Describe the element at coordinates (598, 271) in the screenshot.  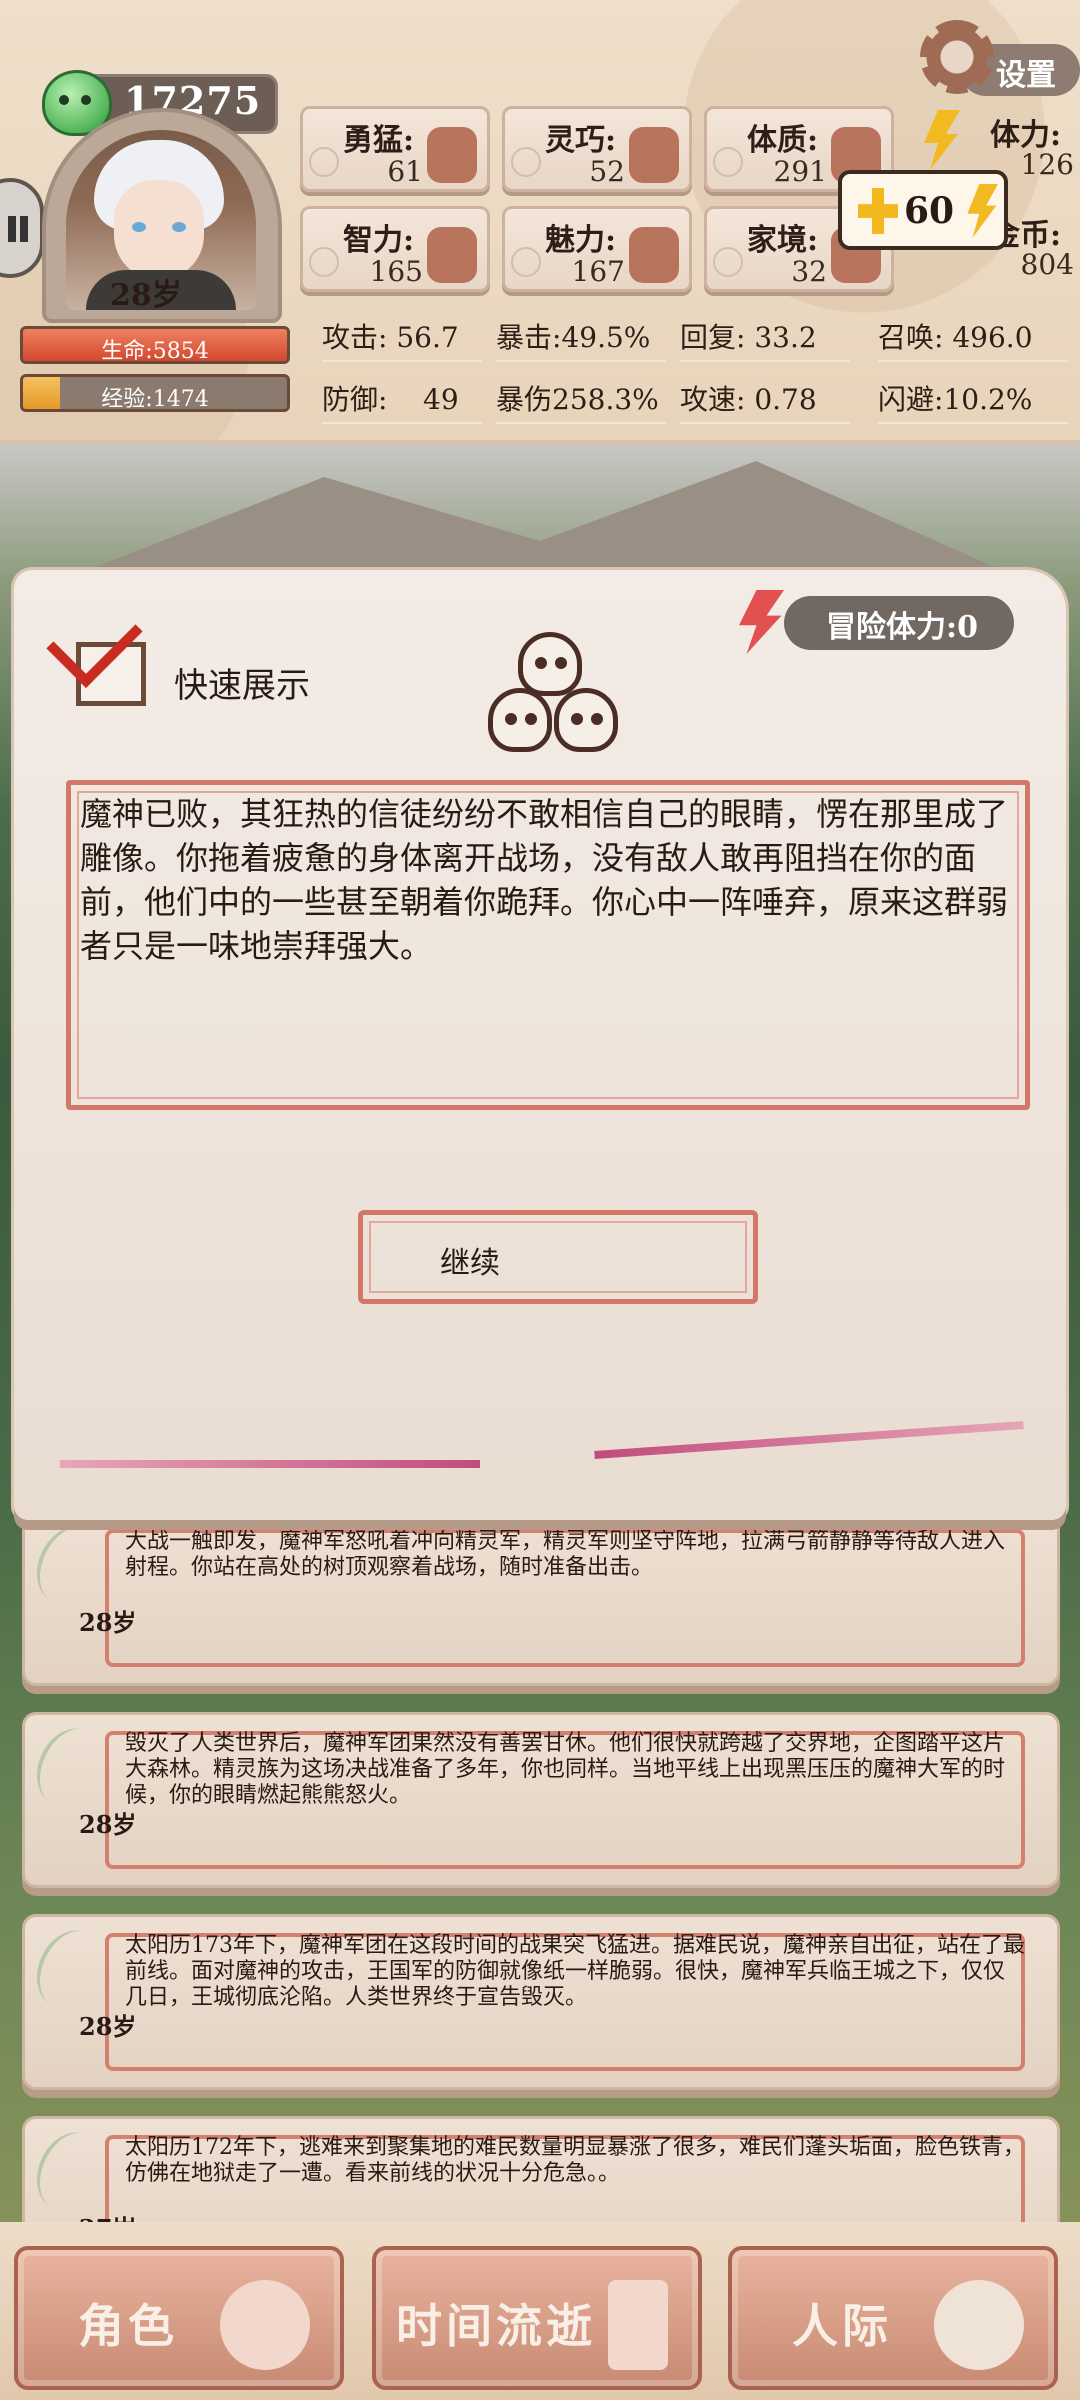
I see `attr-value: 167` at that location.